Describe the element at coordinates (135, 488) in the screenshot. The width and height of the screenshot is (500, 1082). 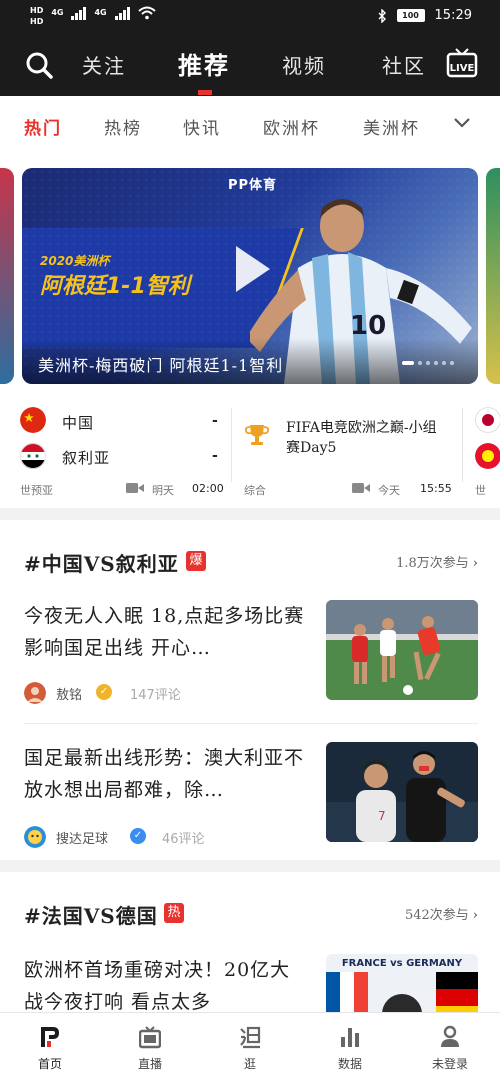
I see `video-camera-icon` at that location.